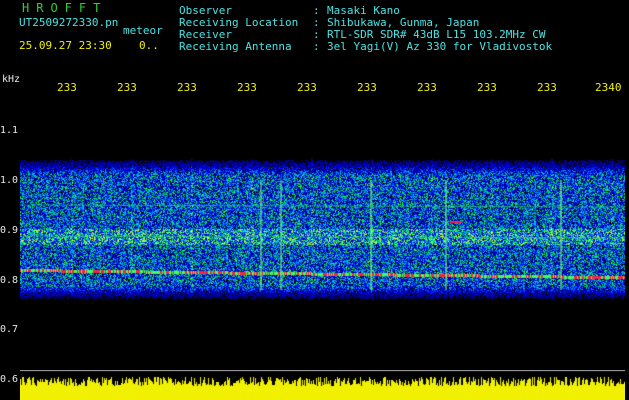  What do you see at coordinates (363, 10) in the screenshot?
I see `observer-value: Masaki Kano` at bounding box center [363, 10].